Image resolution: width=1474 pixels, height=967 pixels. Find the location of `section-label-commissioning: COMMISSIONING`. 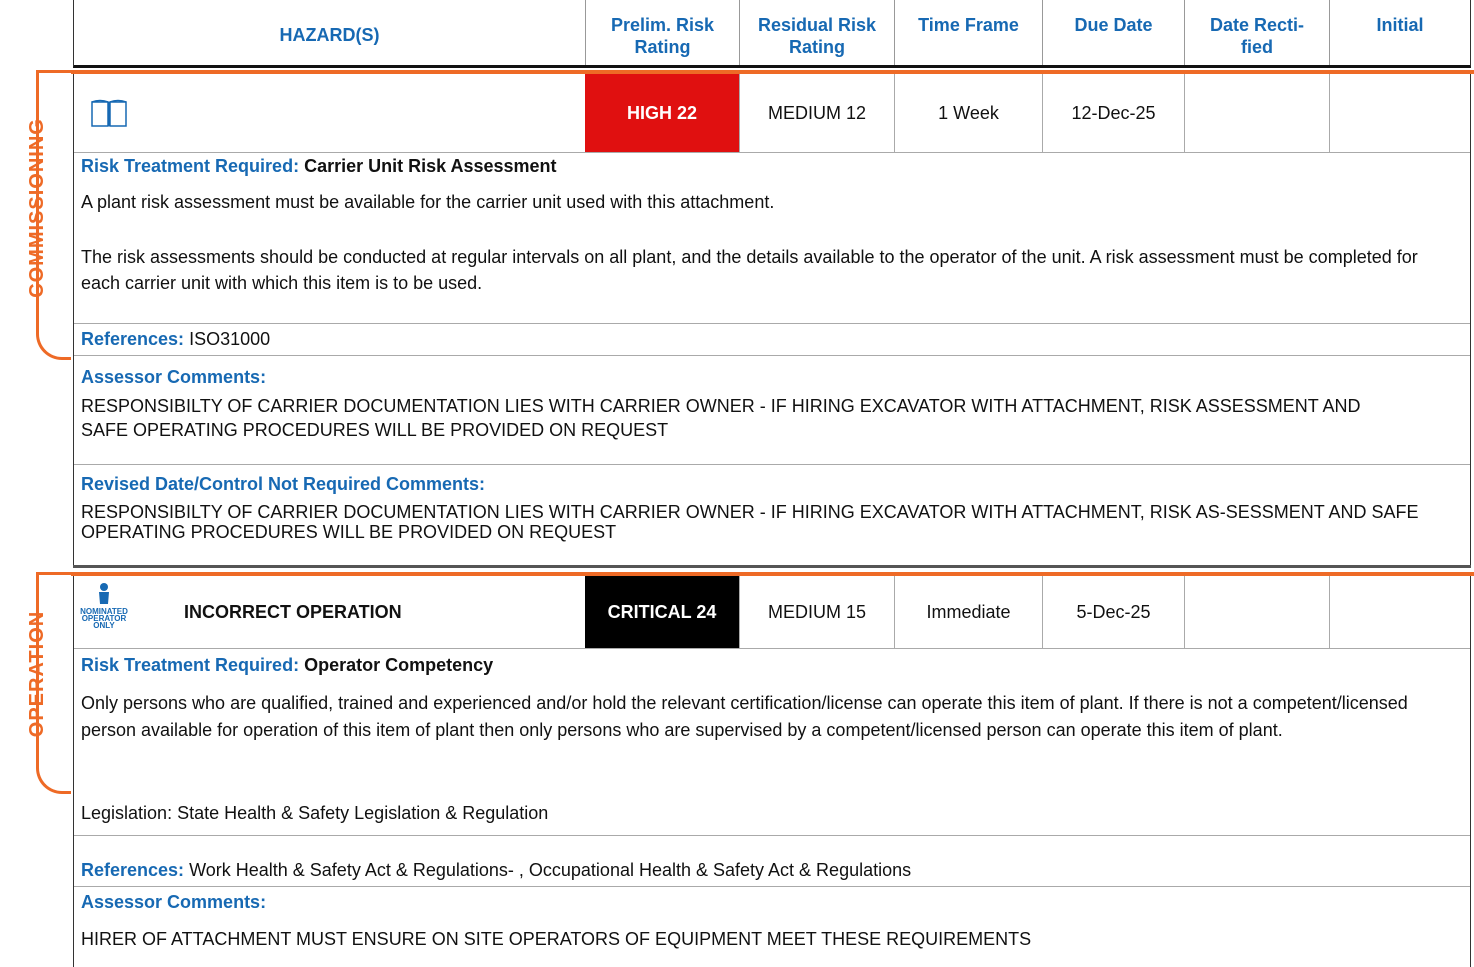

section-label-commissioning: COMMISSIONING is located at coordinates (37, 208).